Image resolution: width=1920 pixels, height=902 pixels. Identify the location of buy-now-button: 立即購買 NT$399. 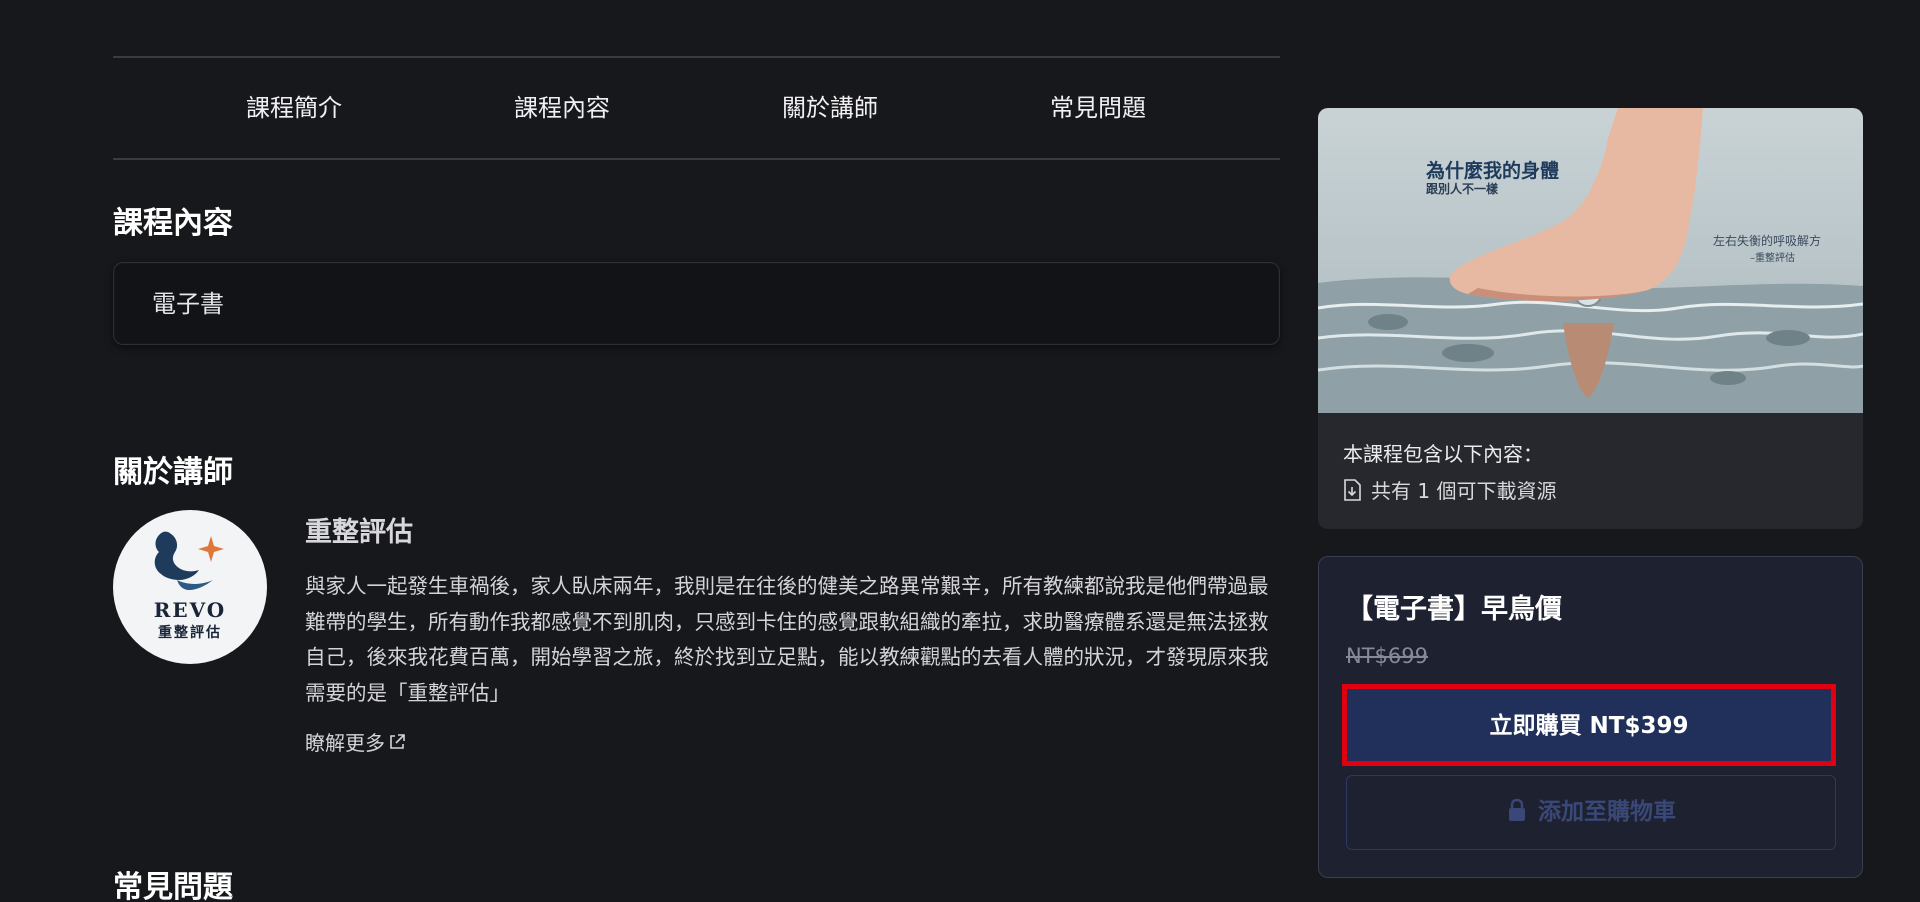
(1589, 725).